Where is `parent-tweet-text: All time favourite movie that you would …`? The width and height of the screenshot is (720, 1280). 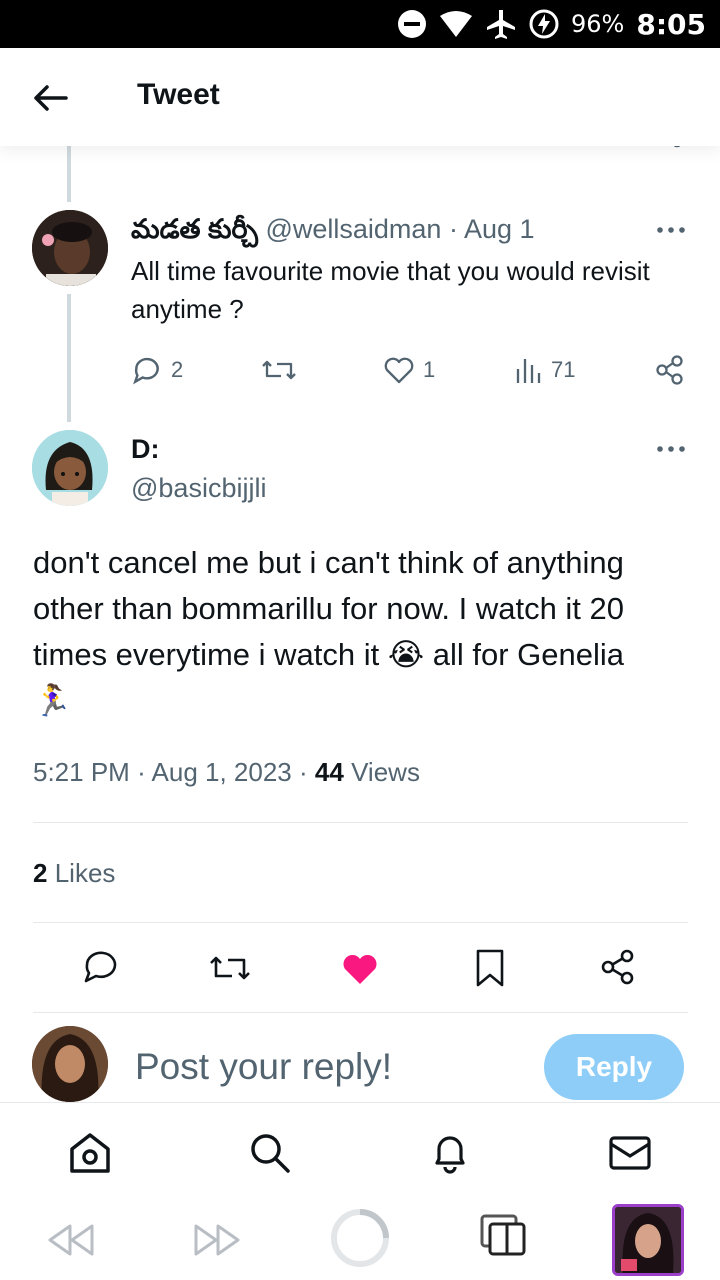 parent-tweet-text: All time favourite movie that you would … is located at coordinates (390, 290).